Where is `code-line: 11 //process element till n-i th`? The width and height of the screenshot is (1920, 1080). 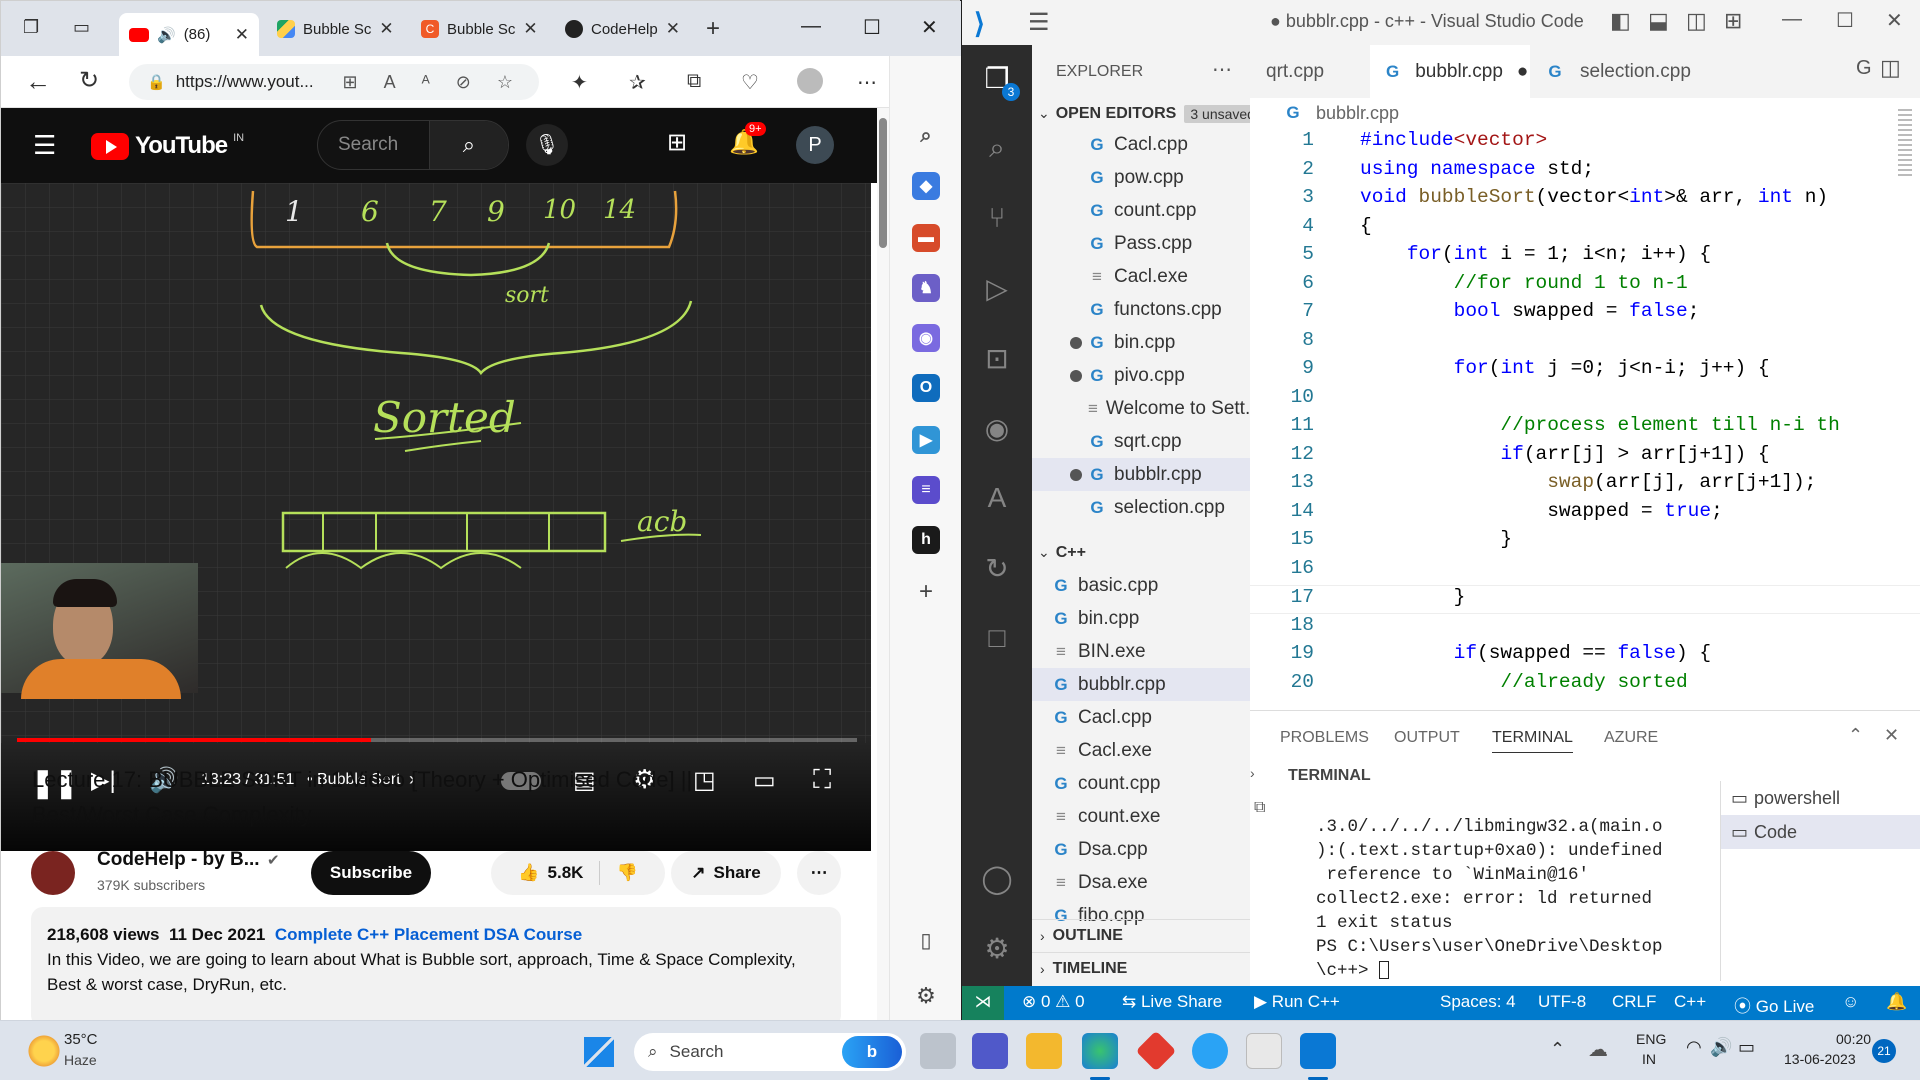 code-line: 11 //process element till n-i th is located at coordinates (1585, 428).